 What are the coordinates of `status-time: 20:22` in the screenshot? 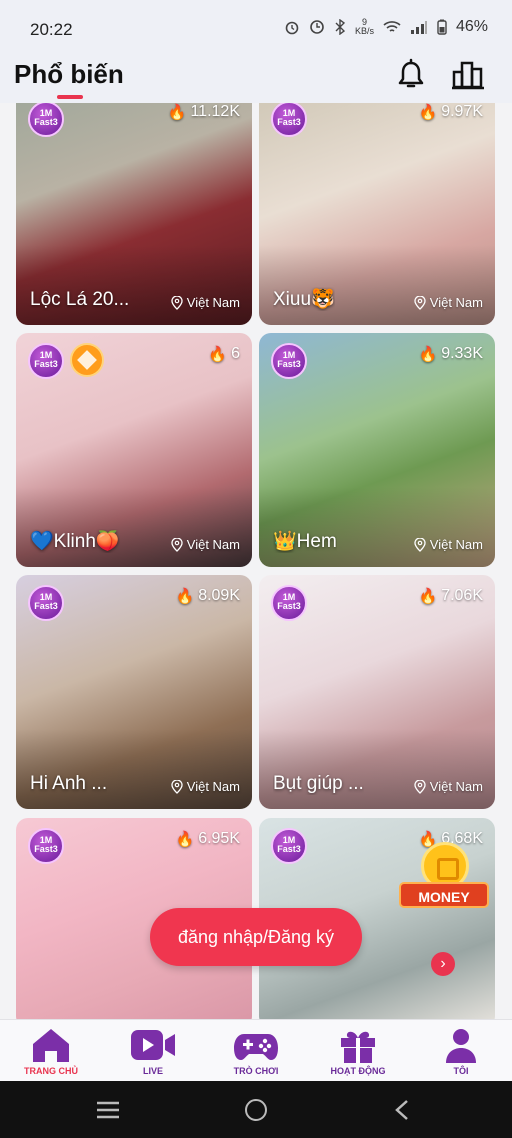 It's located at (51, 29).